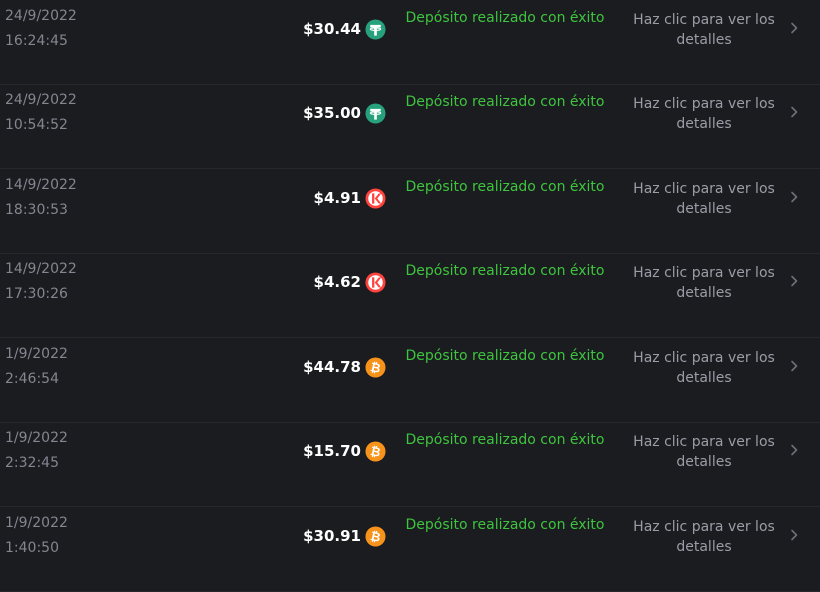 Image resolution: width=820 pixels, height=592 pixels. Describe the element at coordinates (337, 282) in the screenshot. I see `deposit-amount: $4.62` at that location.